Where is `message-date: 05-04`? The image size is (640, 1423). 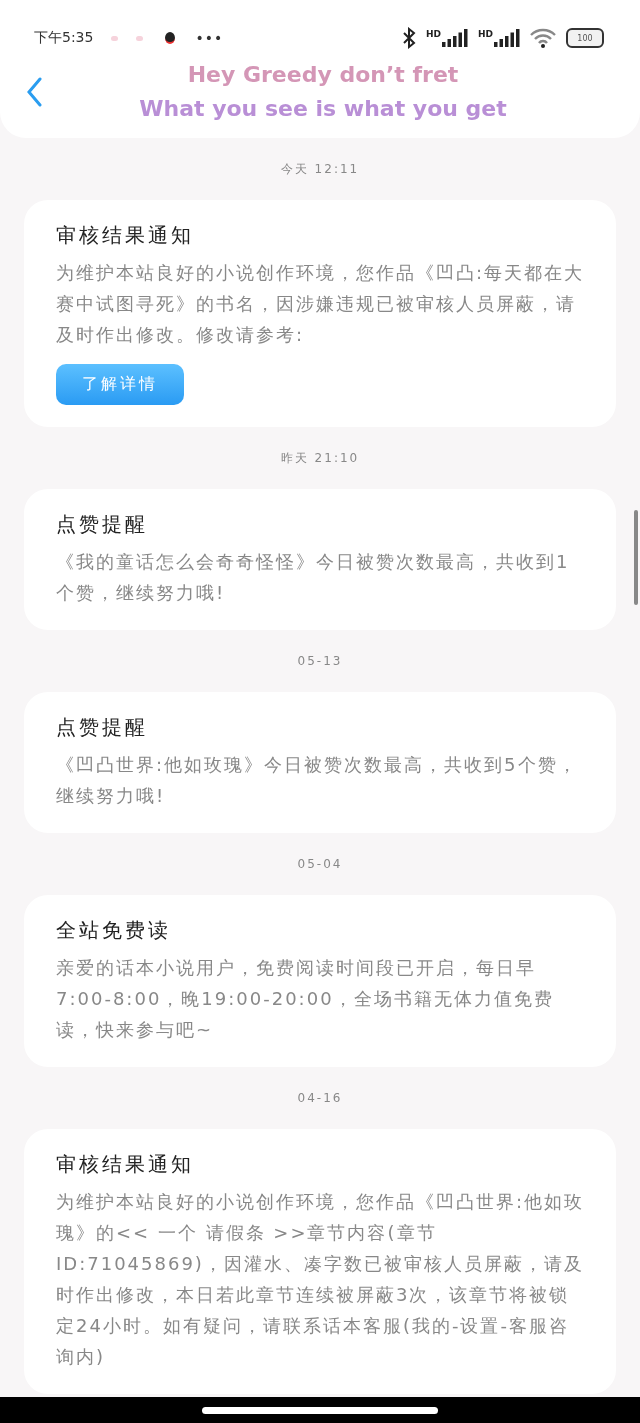
message-date: 05-04 is located at coordinates (320, 864).